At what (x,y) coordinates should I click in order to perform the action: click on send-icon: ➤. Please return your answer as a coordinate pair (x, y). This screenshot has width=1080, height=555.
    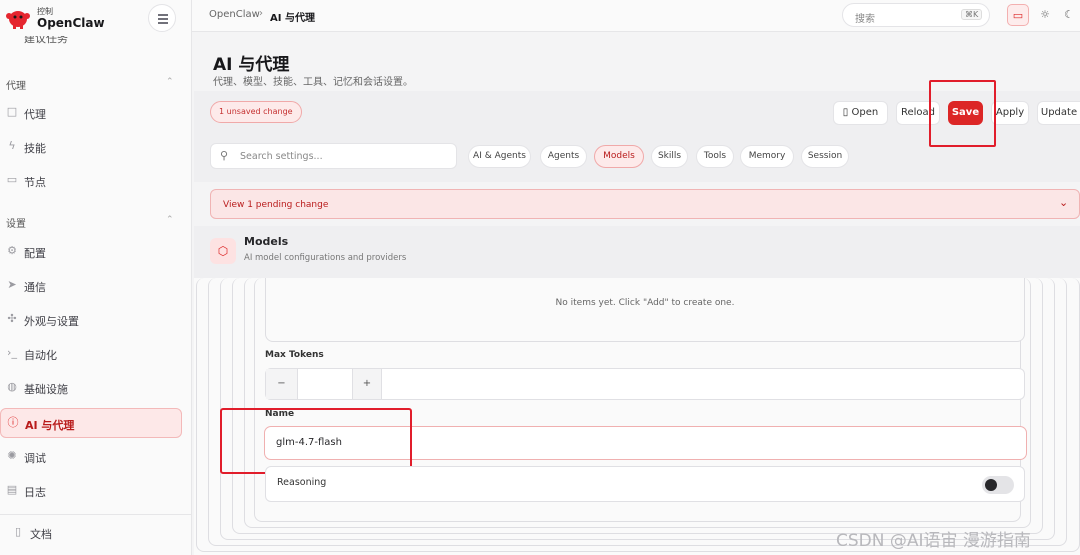
    Looking at the image, I should click on (12, 284).